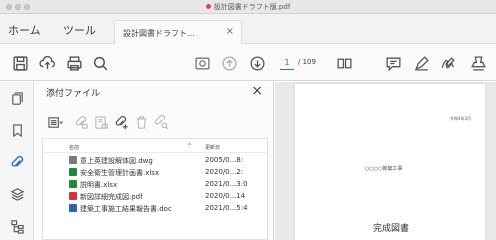  What do you see at coordinates (226, 184) in the screenshot?
I see `file-date: 2021/0...3:0` at bounding box center [226, 184].